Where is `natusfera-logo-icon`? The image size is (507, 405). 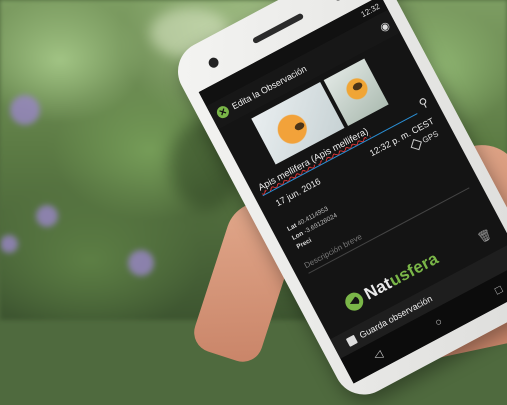 natusfera-logo-icon is located at coordinates (354, 301).